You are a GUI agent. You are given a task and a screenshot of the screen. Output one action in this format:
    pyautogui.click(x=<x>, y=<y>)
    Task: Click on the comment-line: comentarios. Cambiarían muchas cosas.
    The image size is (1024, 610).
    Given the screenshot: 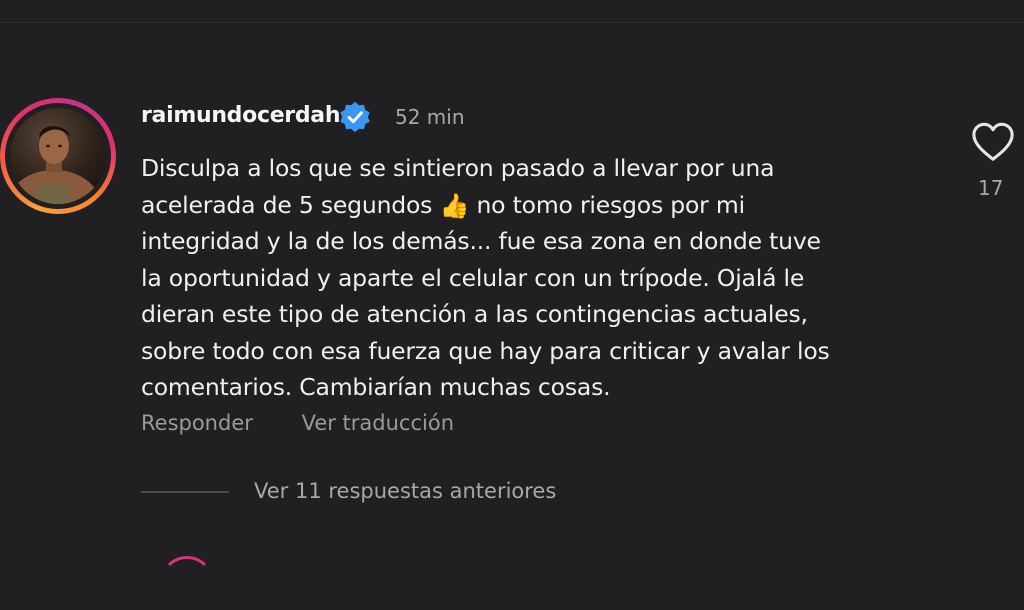 What is the action you would take?
    pyautogui.click(x=376, y=387)
    